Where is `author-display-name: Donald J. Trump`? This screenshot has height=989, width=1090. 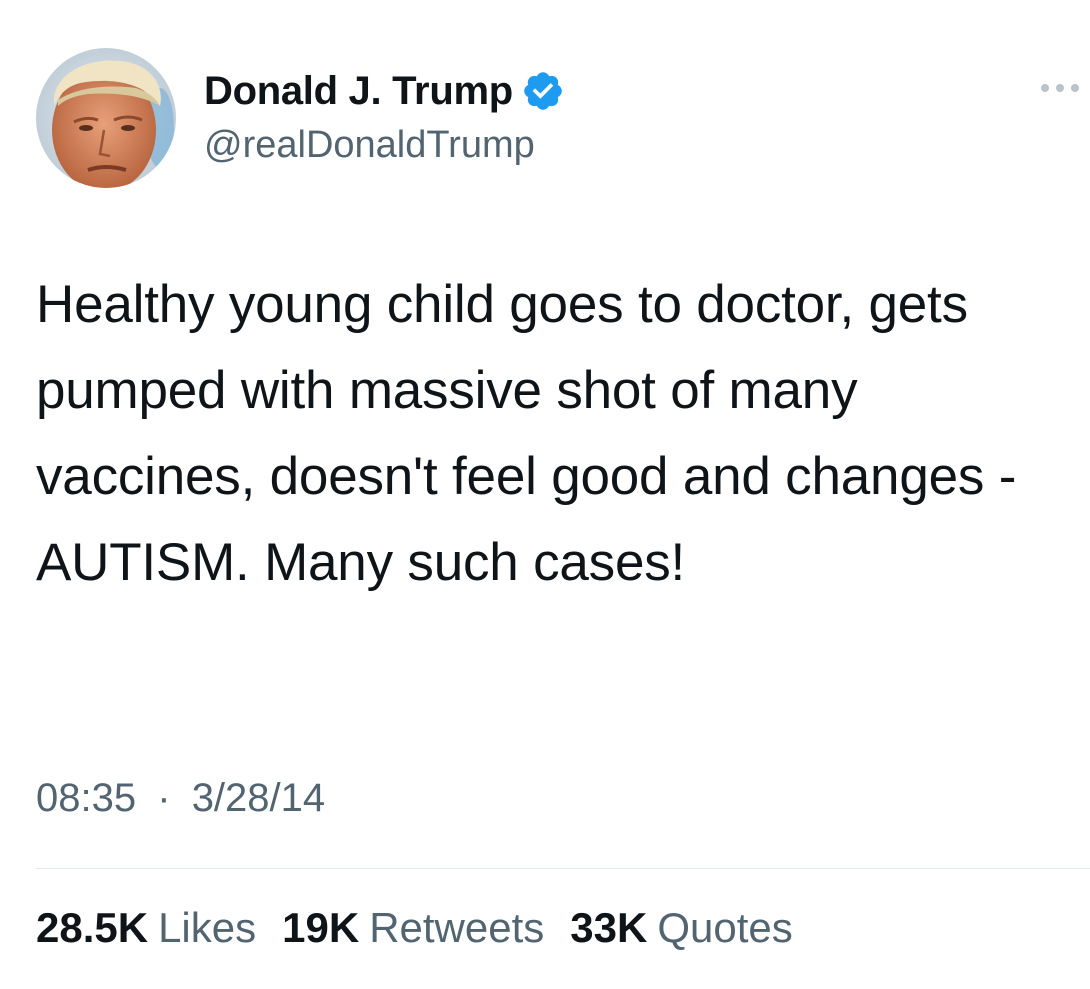 author-display-name: Donald J. Trump is located at coordinates (358, 91).